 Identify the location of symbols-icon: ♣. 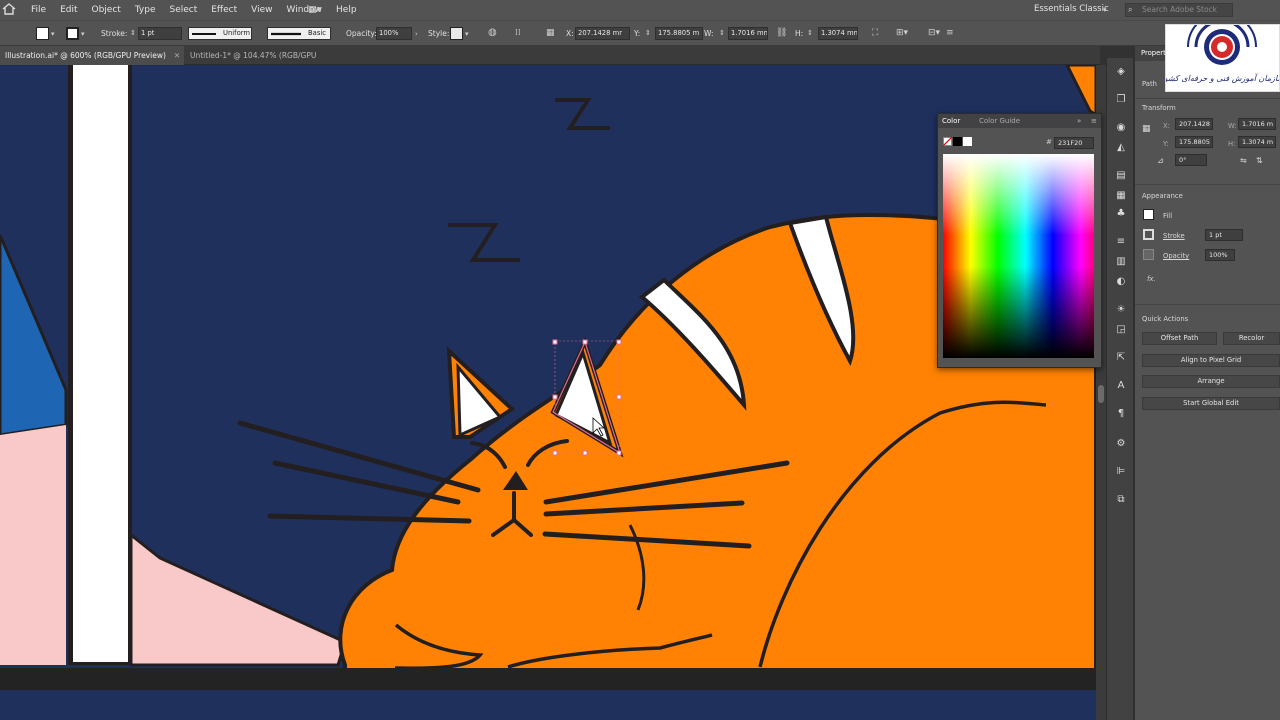
(1121, 214).